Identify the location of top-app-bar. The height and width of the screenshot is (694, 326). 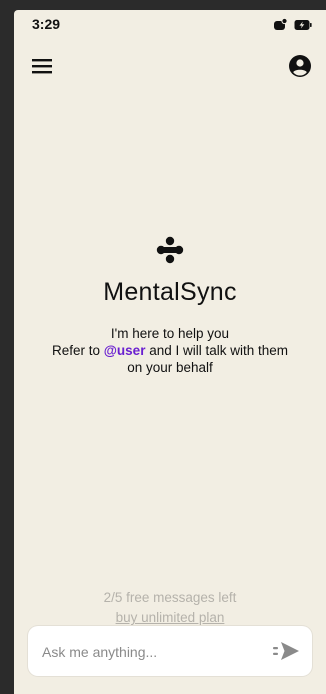
(170, 67).